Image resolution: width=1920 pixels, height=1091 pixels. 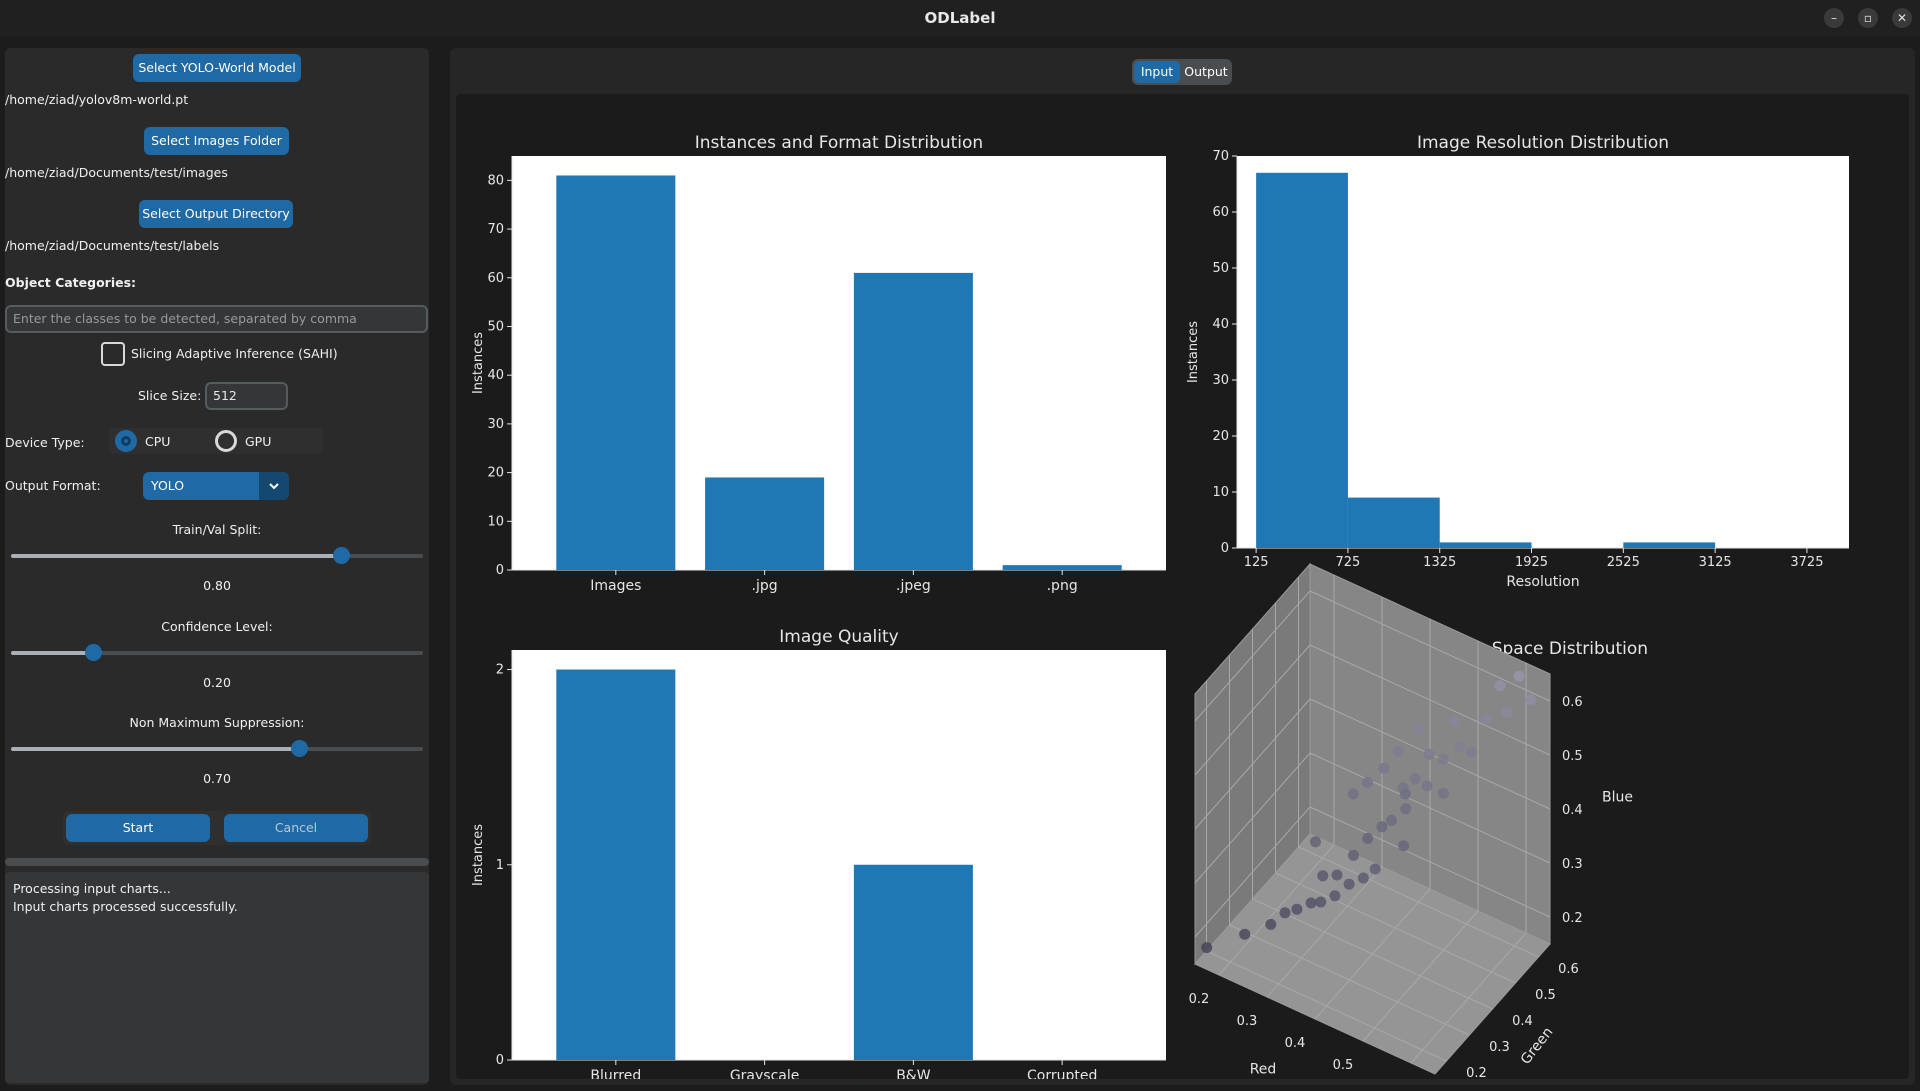 I want to click on chart-x-tick-label: Grayscale, so click(x=765, y=1073).